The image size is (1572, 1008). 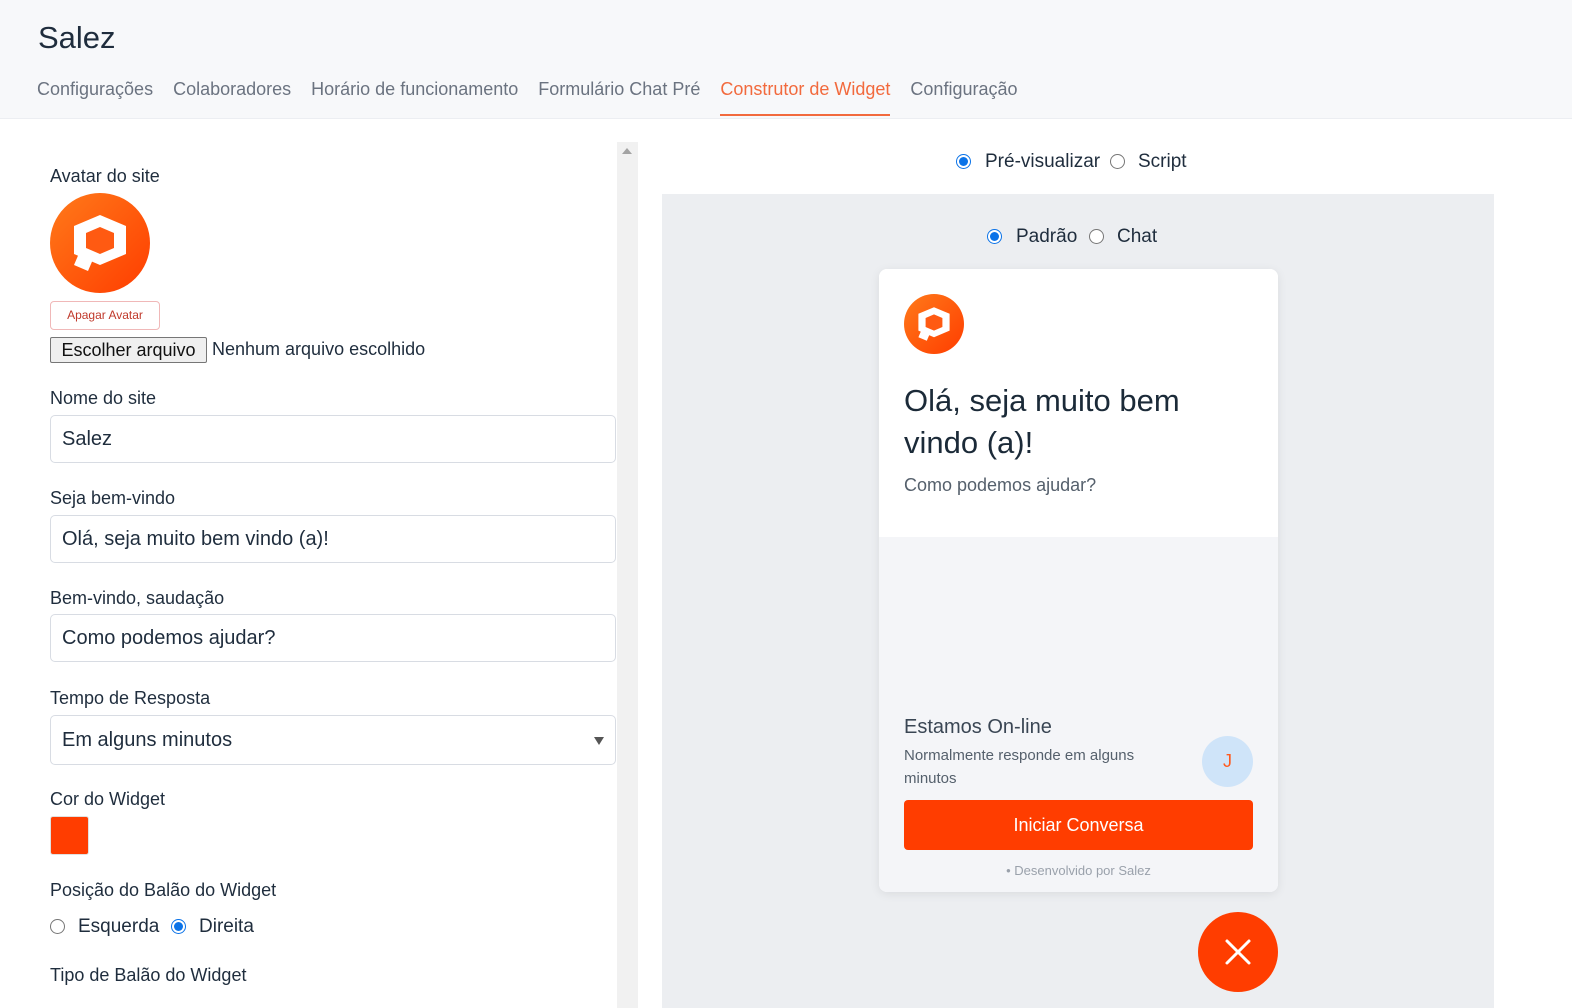 I want to click on tab-construtor-widget: Construtor de Widget, so click(x=805, y=97).